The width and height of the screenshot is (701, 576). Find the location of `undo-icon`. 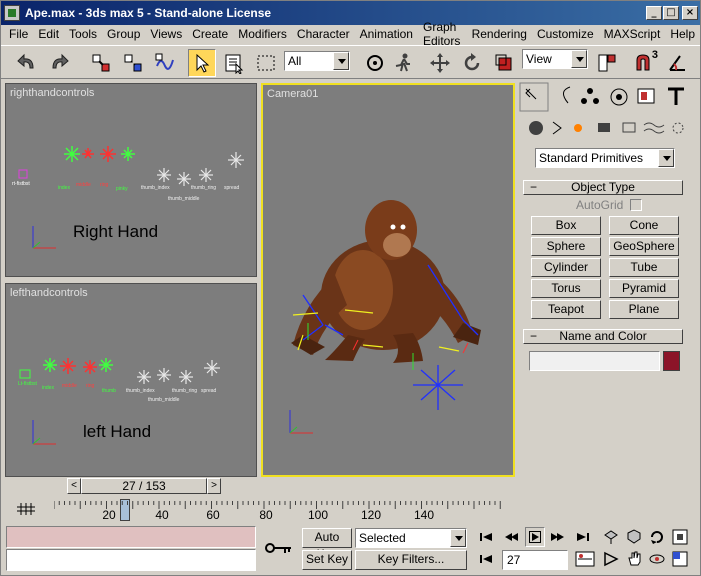

undo-icon is located at coordinates (27, 63).